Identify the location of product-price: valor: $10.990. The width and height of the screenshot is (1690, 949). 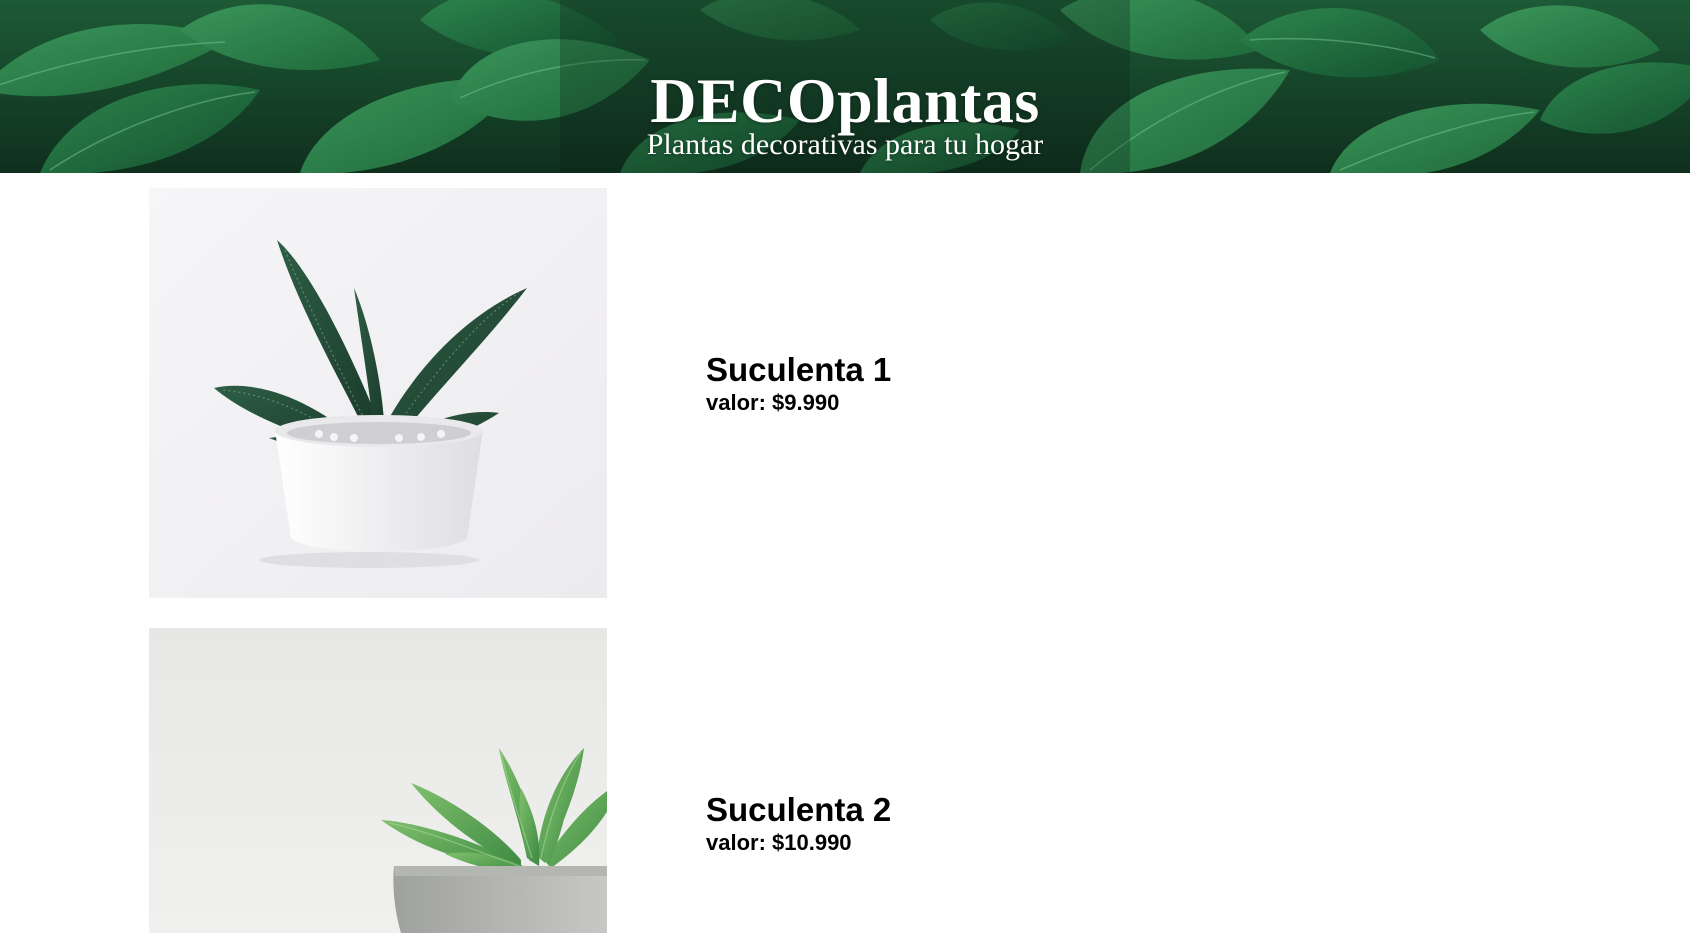
(779, 842).